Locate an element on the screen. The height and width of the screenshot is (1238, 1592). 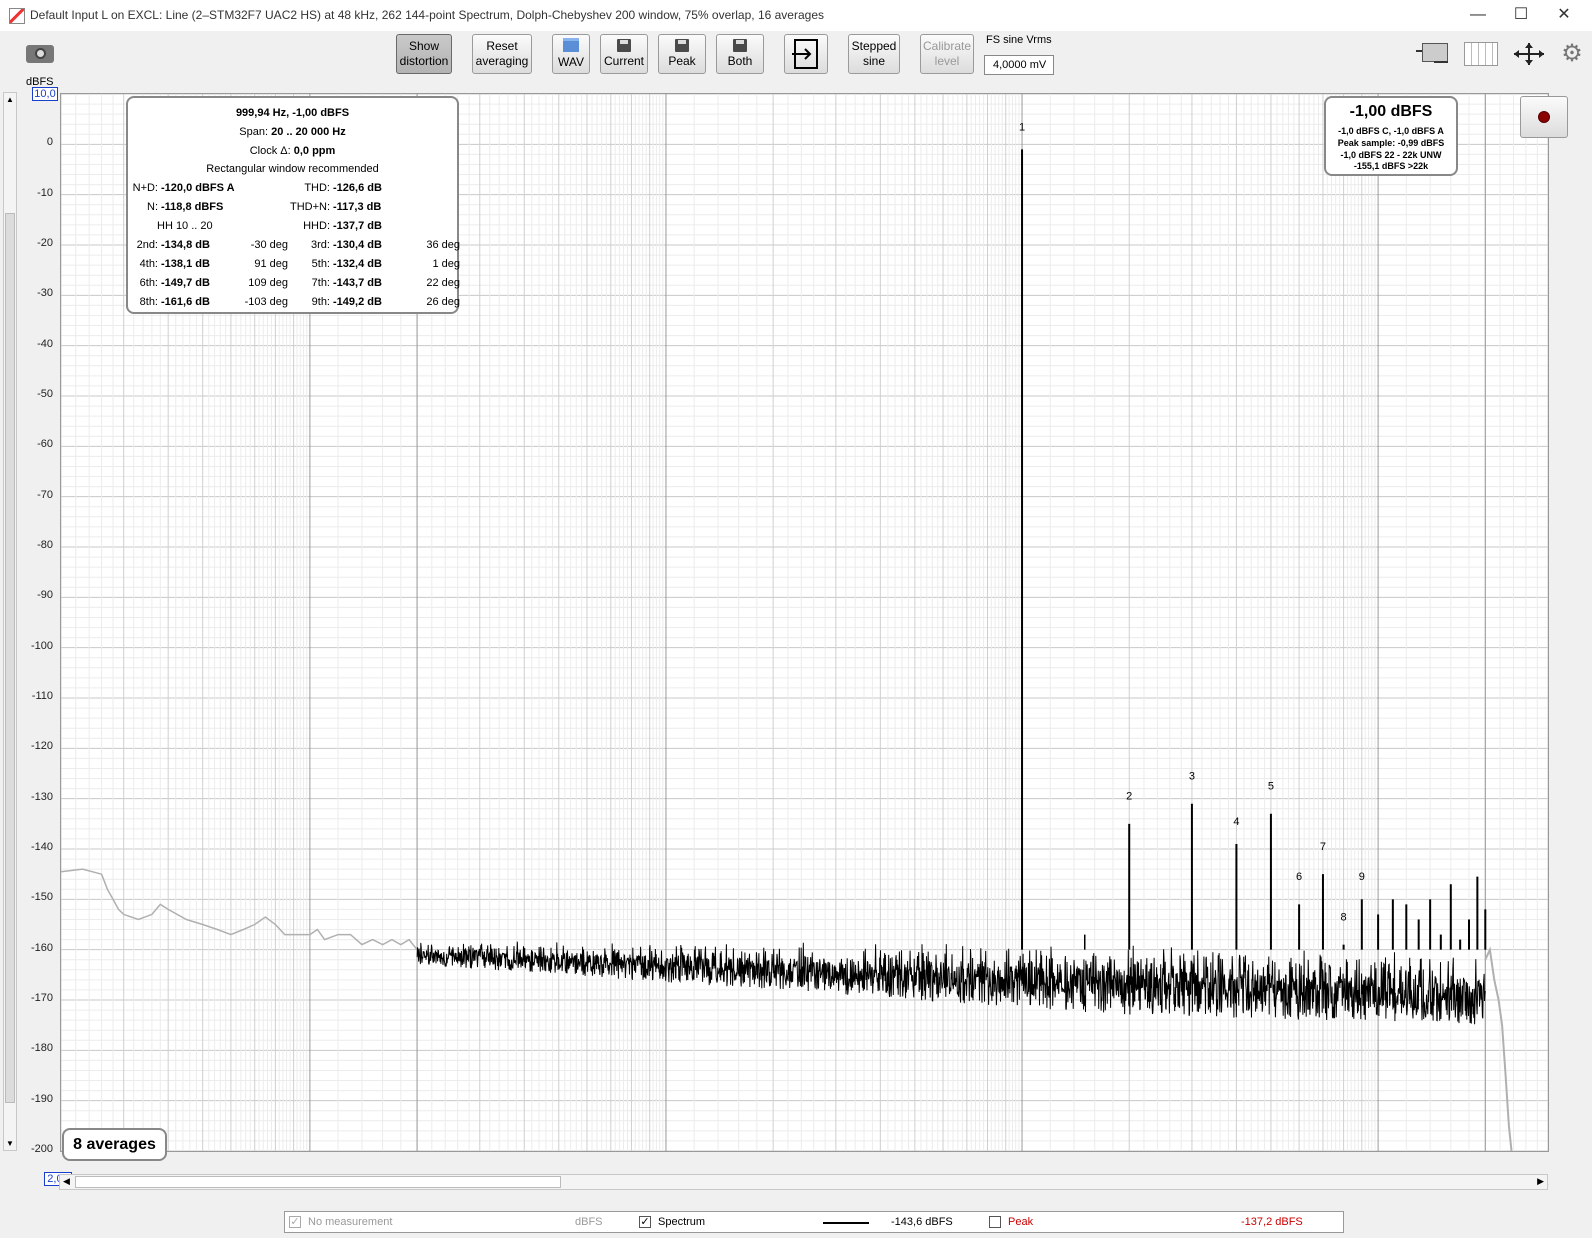
no-measurement-unit: dBFS is located at coordinates (589, 1222).